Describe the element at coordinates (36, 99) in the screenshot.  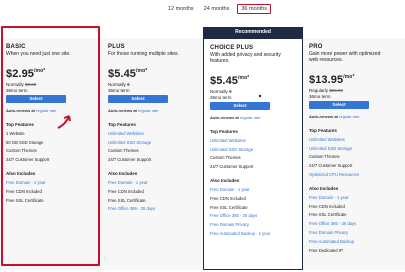
I see `select-basic-button: Select` at that location.